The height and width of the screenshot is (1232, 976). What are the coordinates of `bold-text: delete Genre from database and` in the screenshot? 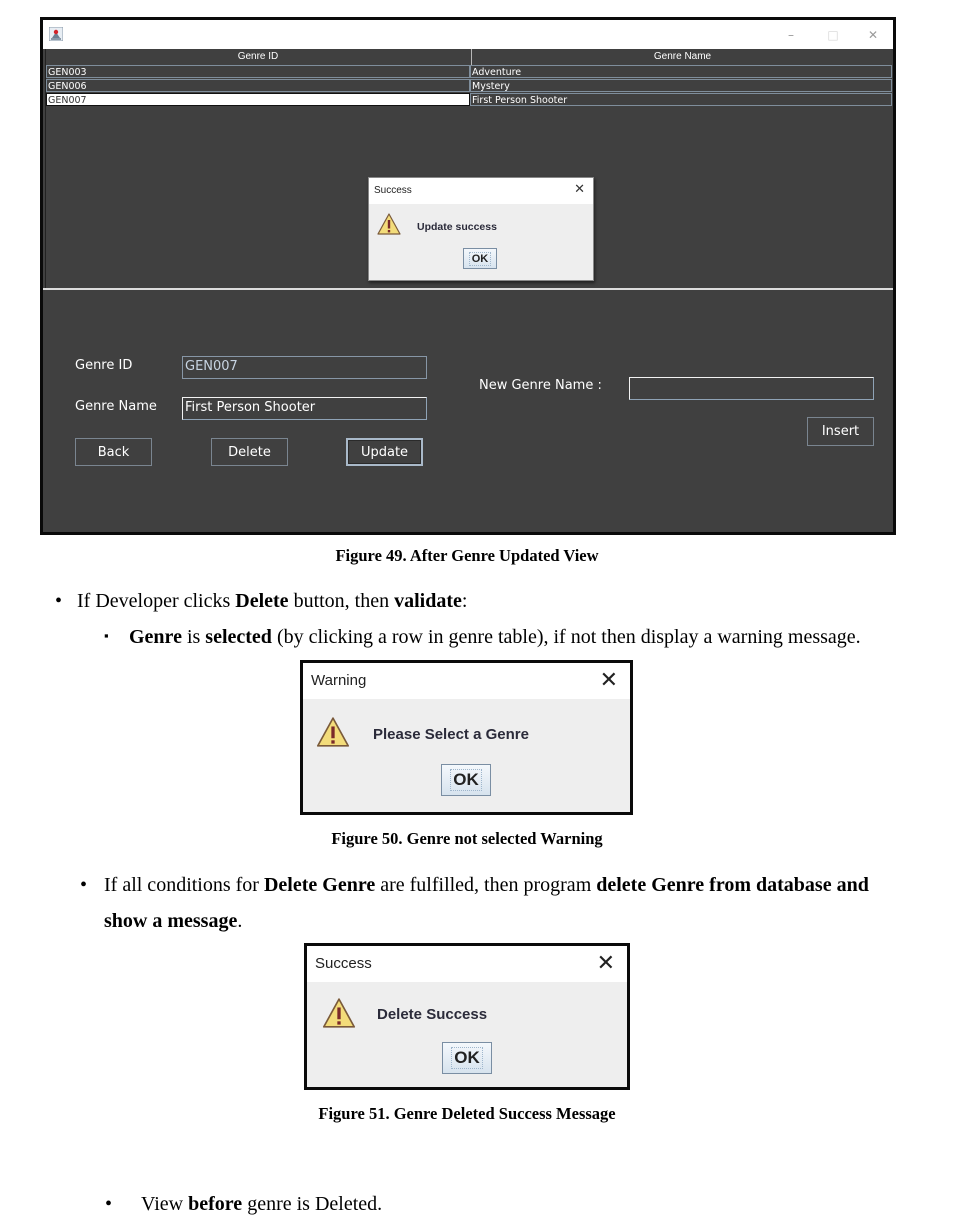 It's located at (732, 885).